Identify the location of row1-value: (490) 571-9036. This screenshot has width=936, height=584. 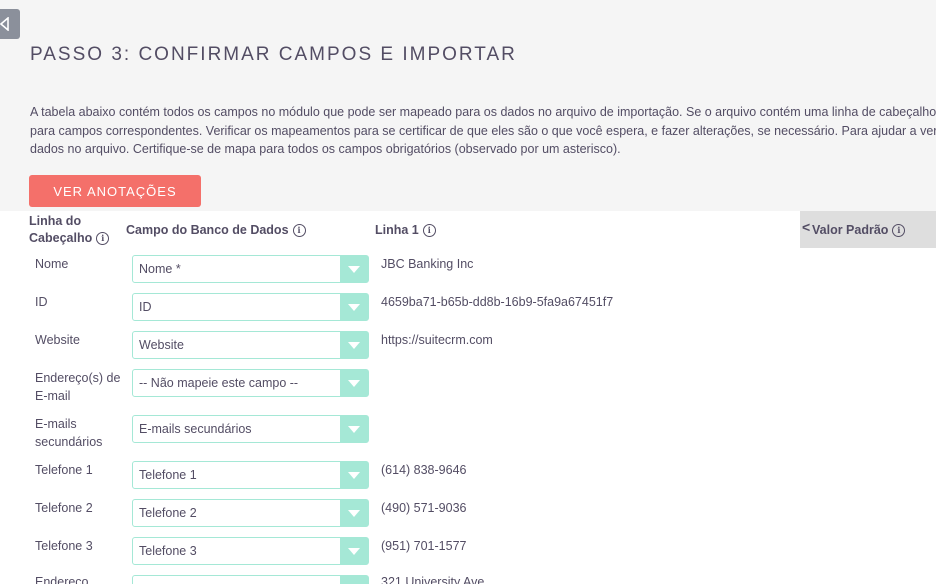
(424, 508).